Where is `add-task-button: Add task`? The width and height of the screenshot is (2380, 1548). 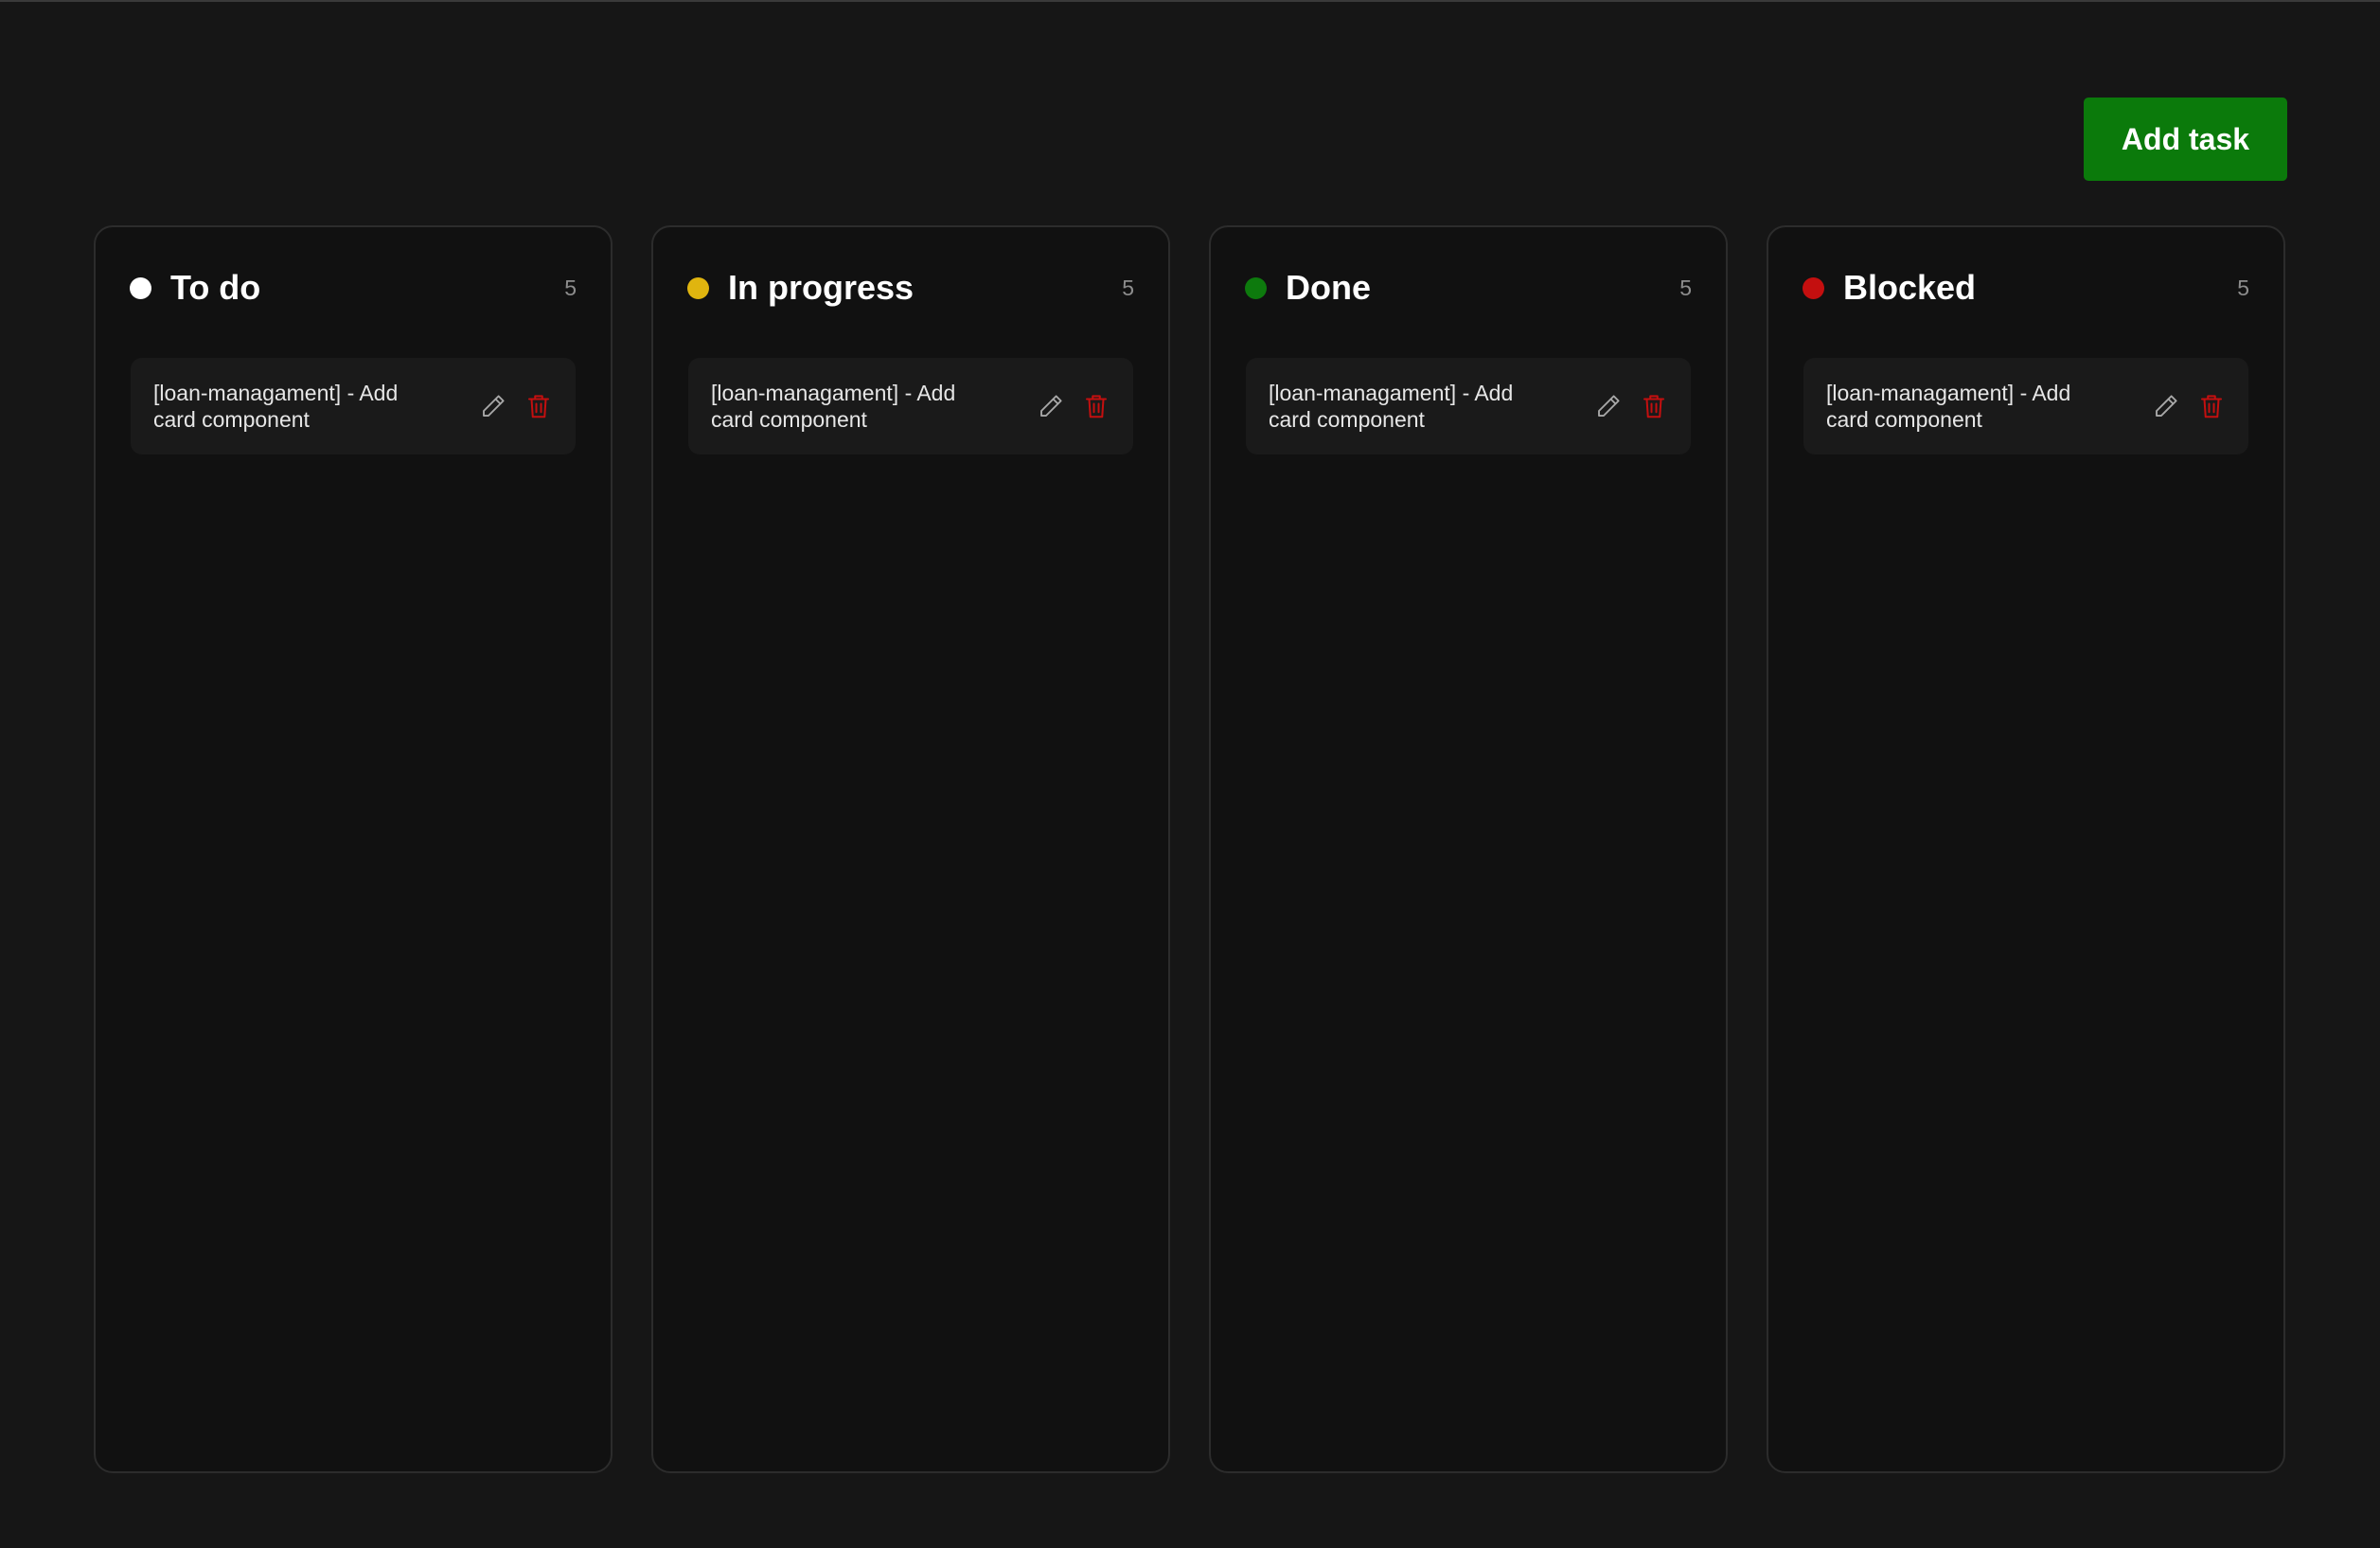 add-task-button: Add task is located at coordinates (2186, 140).